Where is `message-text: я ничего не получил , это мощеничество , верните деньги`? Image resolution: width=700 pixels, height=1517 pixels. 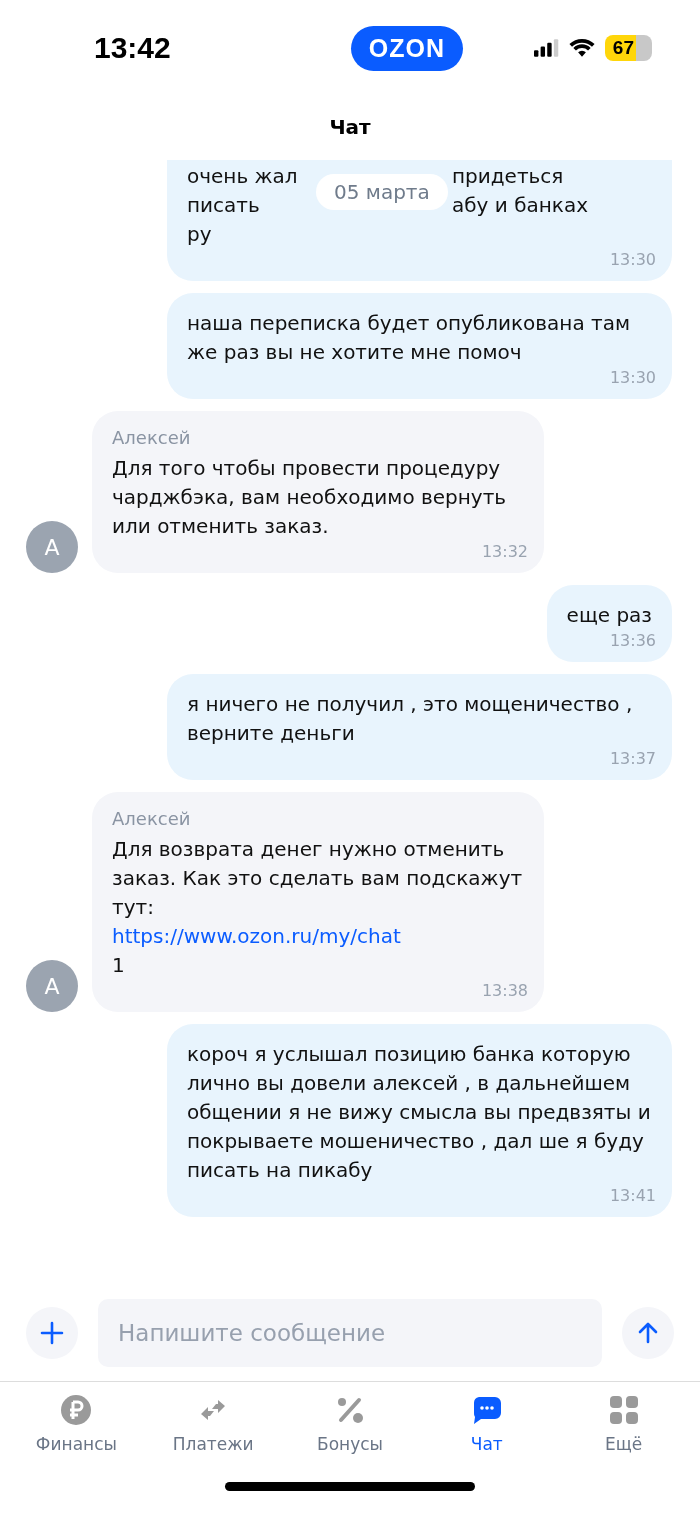 message-text: я ничего не получил , это мощеничество , верните деньги is located at coordinates (410, 719).